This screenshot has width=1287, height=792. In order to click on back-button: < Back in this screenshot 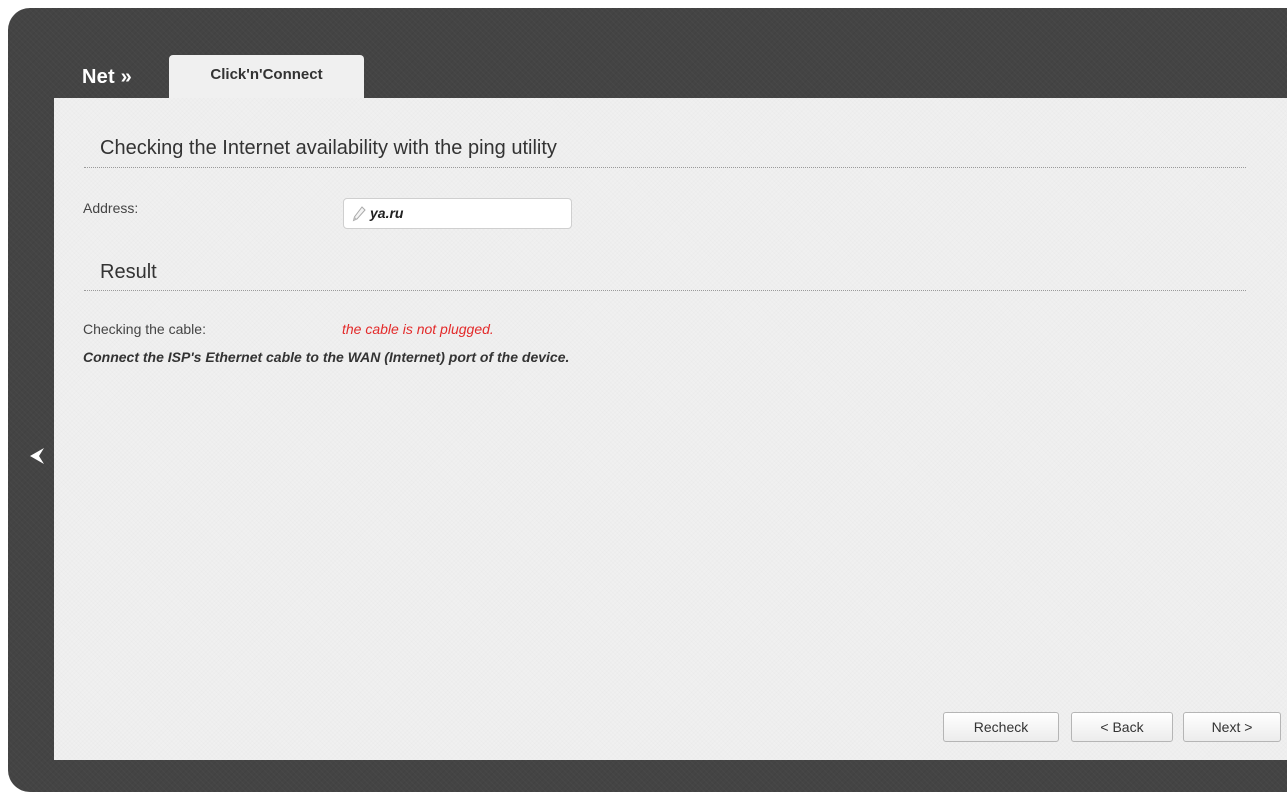, I will do `click(1122, 727)`.